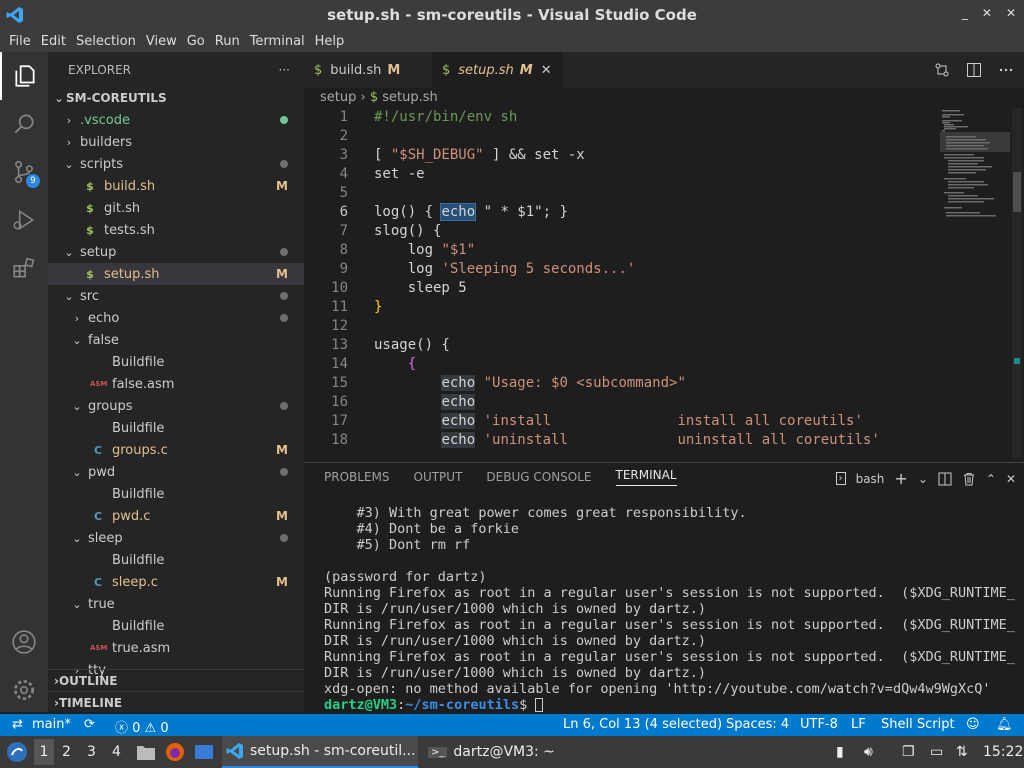 The height and width of the screenshot is (768, 1024). I want to click on menu-go: Go, so click(196, 41).